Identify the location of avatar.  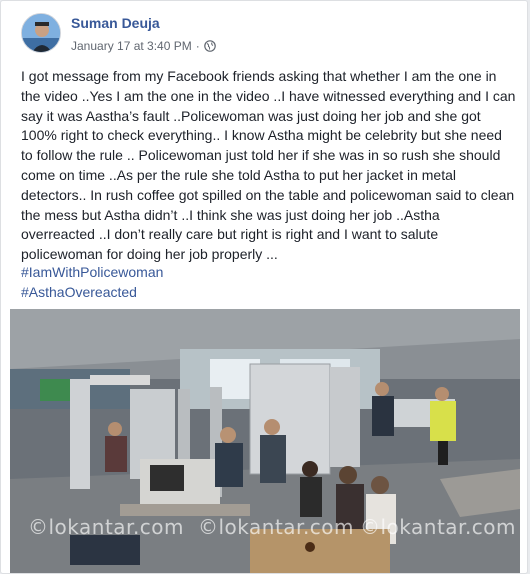
(41, 33).